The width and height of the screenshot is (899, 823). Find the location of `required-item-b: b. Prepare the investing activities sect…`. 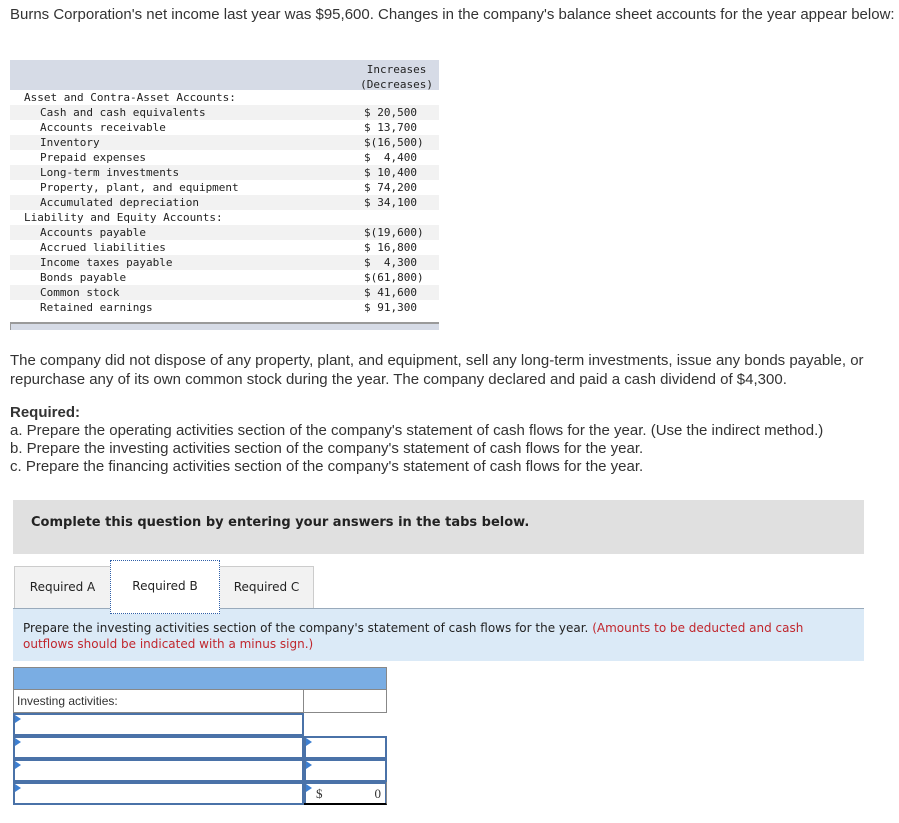

required-item-b: b. Prepare the investing activities sect… is located at coordinates (327, 448).